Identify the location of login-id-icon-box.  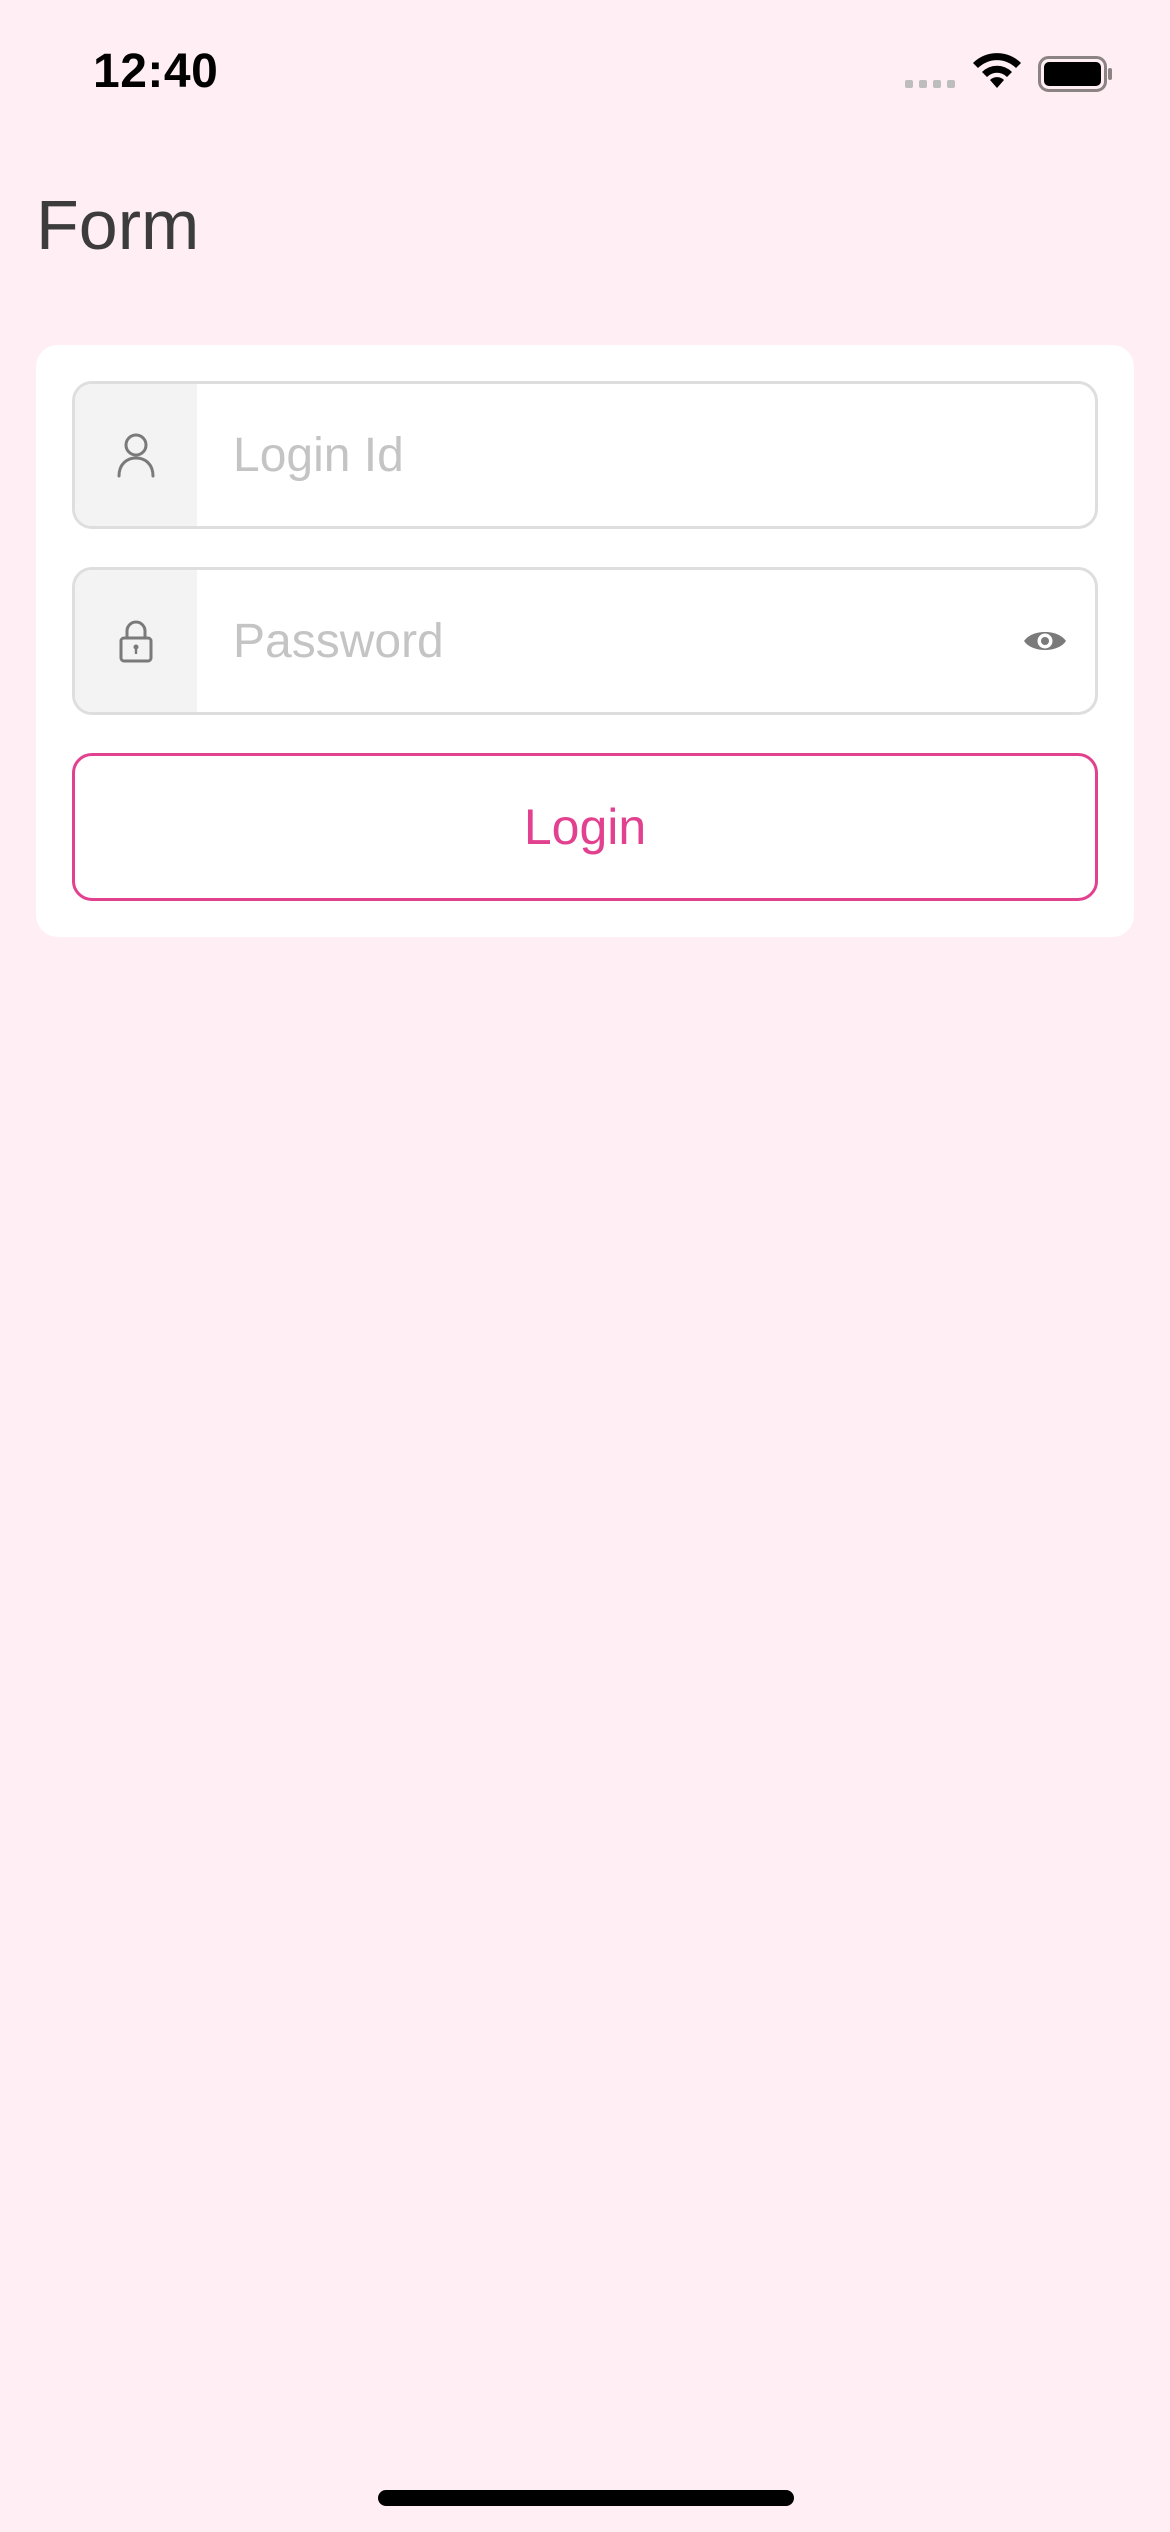
(136, 455).